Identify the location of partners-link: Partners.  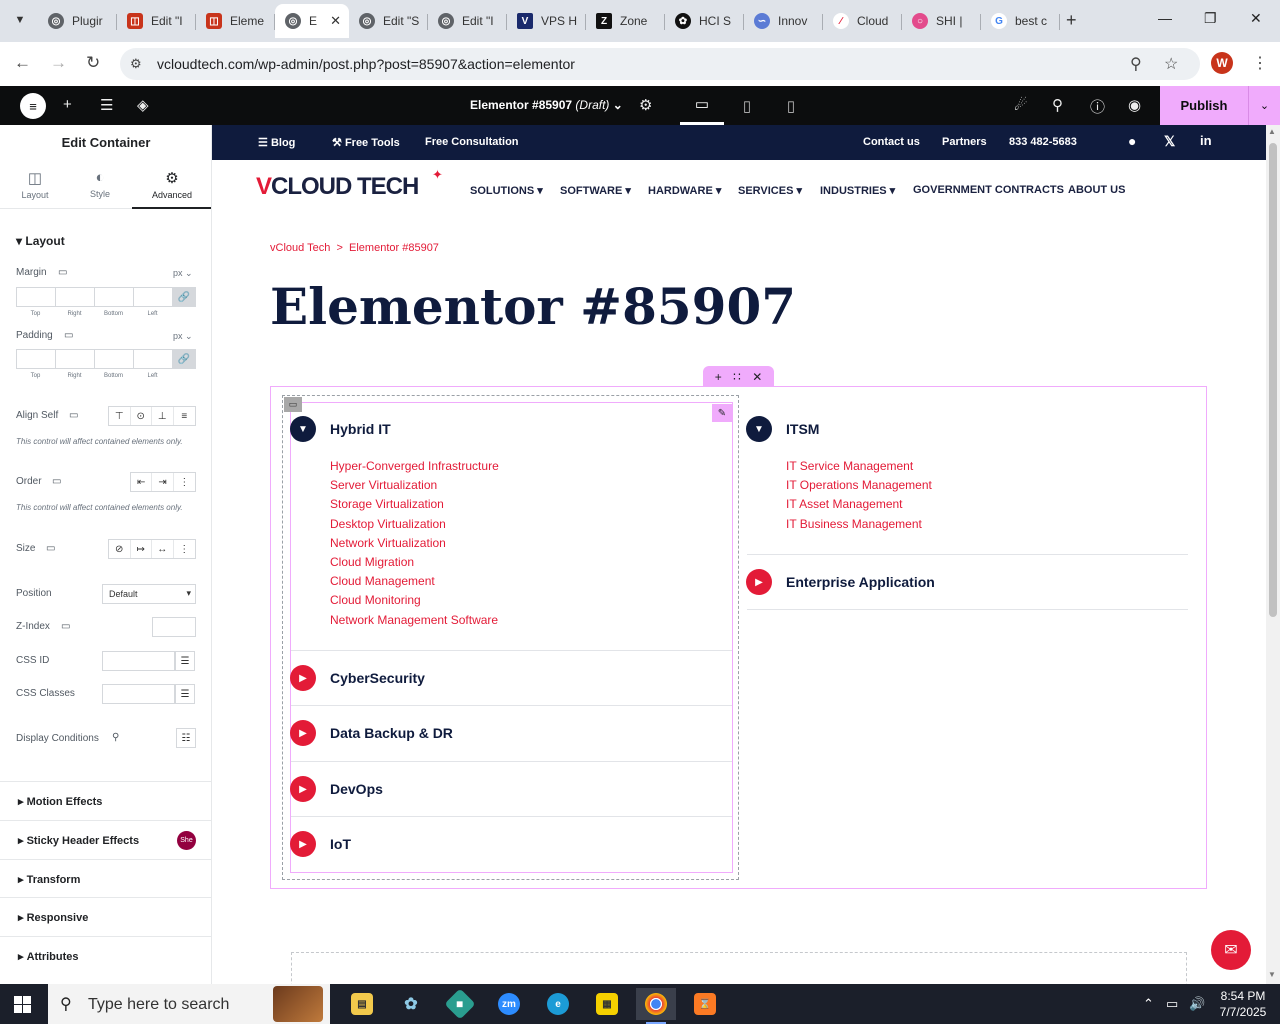
(964, 142).